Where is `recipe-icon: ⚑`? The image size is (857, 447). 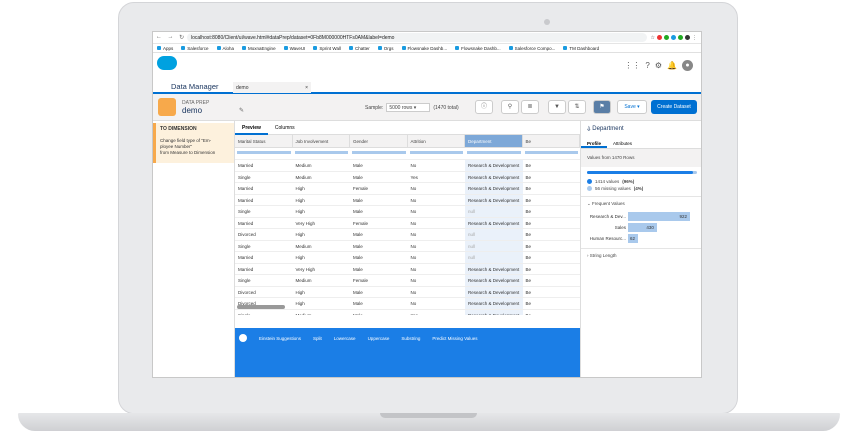
recipe-icon: ⚑ is located at coordinates (602, 107).